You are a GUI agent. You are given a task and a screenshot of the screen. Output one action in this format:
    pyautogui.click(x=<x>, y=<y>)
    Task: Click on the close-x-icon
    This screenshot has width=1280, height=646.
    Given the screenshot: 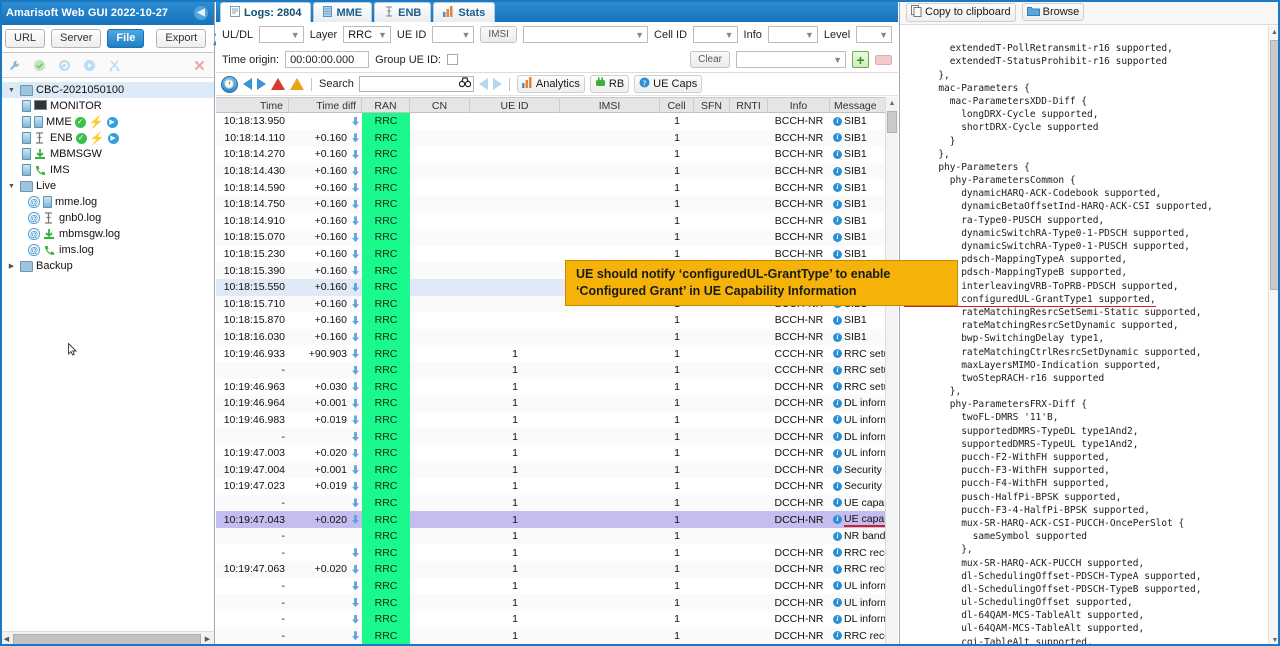 What is the action you would take?
    pyautogui.click(x=199, y=65)
    